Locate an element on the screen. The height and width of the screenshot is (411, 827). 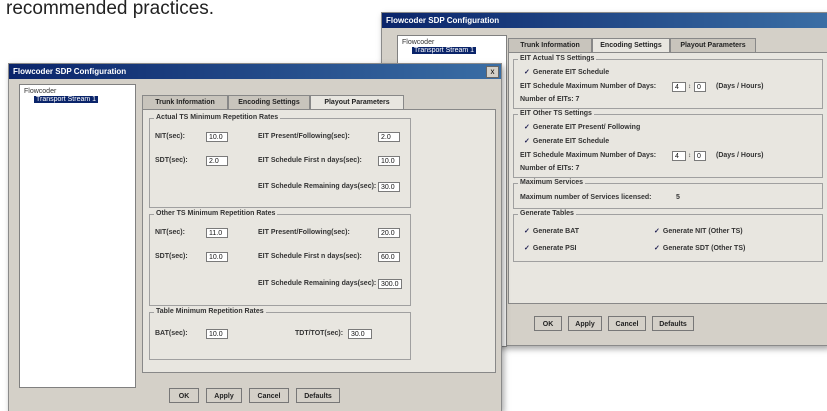
max-services-value: 5 is located at coordinates (678, 197).